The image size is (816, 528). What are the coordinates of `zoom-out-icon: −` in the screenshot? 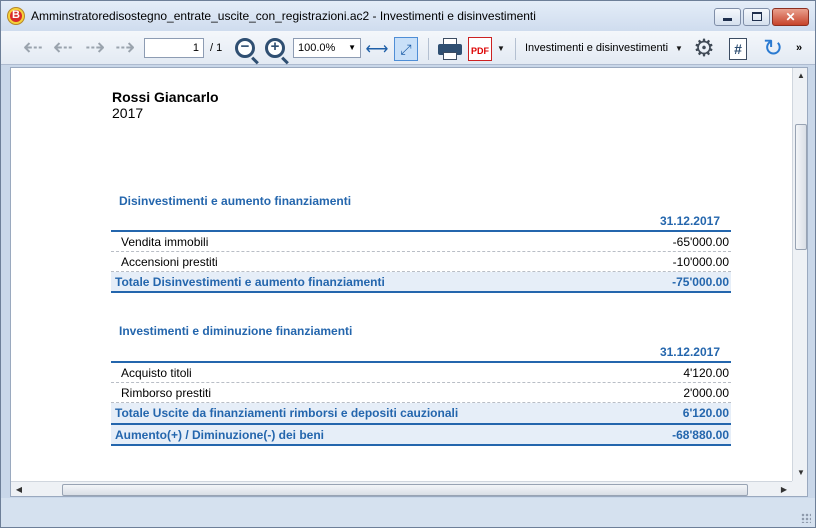 It's located at (245, 48).